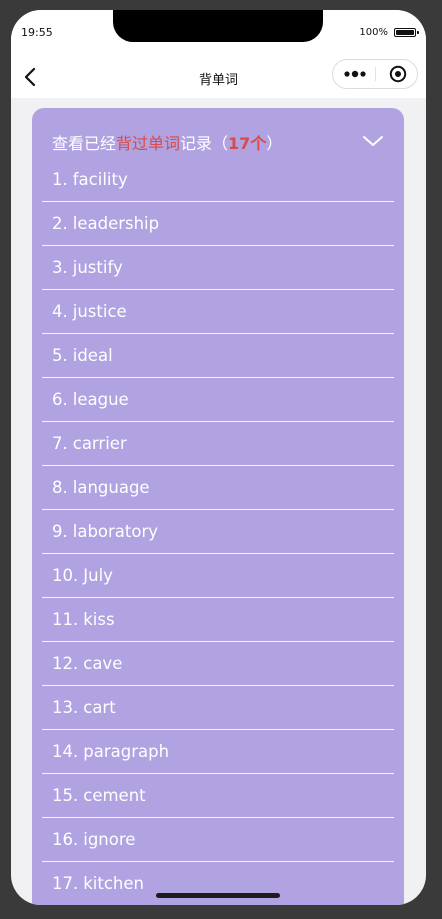 The height and width of the screenshot is (919, 442). I want to click on panel-header: 查看已经背过单词记录（17个）, so click(167, 142).